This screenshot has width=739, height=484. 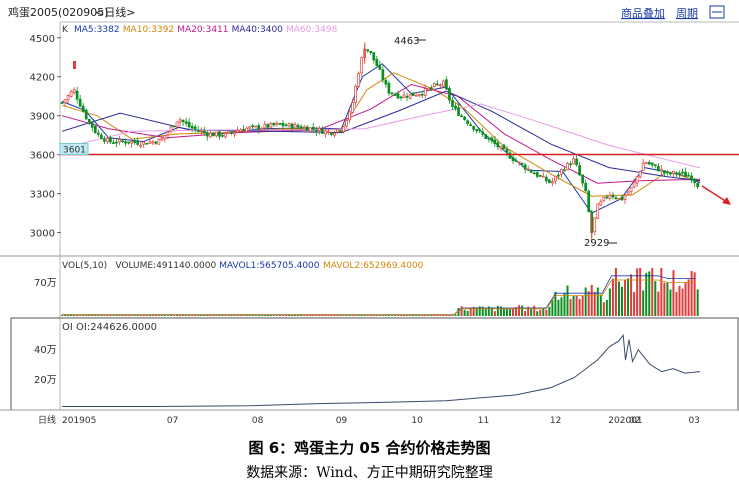 I want to click on volume-legend-item: MAVOL1:565705.4000, so click(x=269, y=266).